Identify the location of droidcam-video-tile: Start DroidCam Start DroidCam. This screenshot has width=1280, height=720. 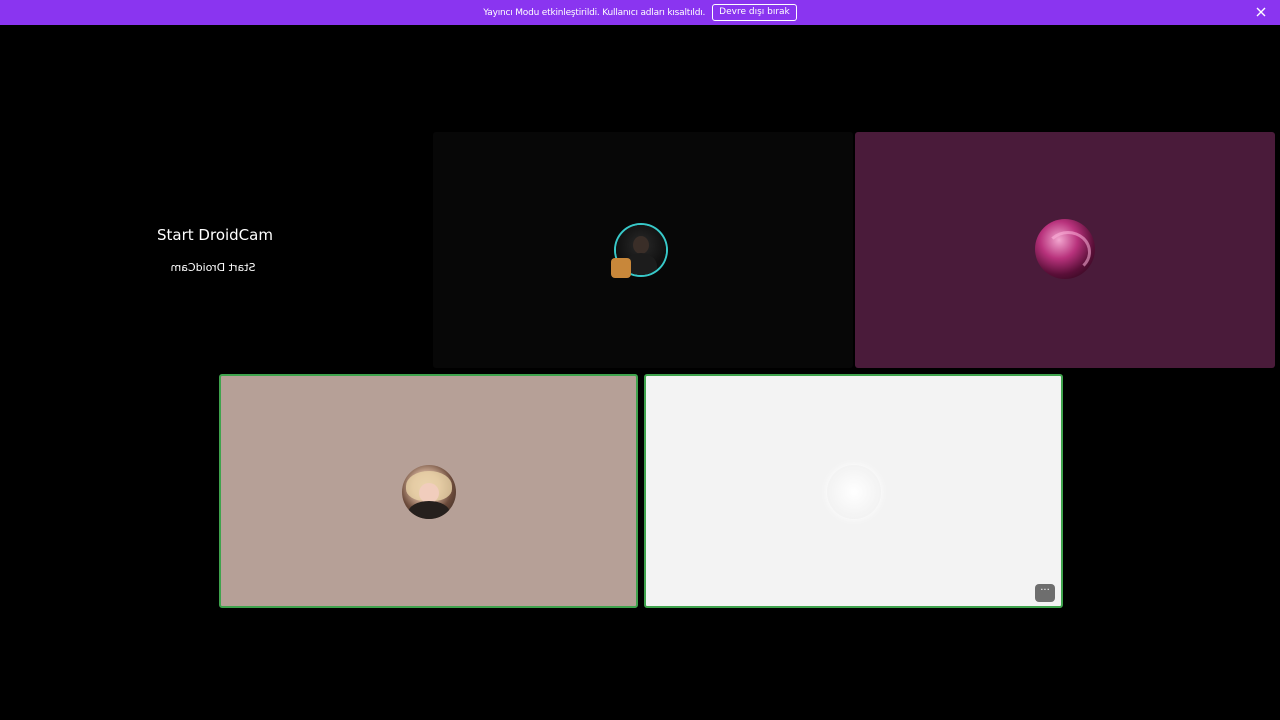
(215, 250).